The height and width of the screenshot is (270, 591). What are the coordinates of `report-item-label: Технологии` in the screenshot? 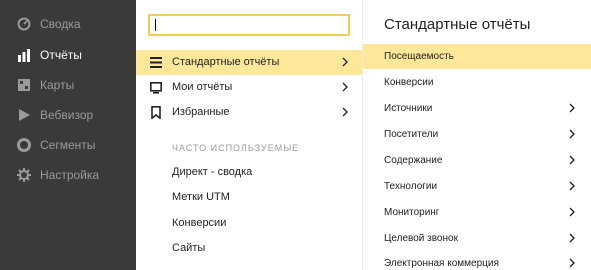 It's located at (411, 186).